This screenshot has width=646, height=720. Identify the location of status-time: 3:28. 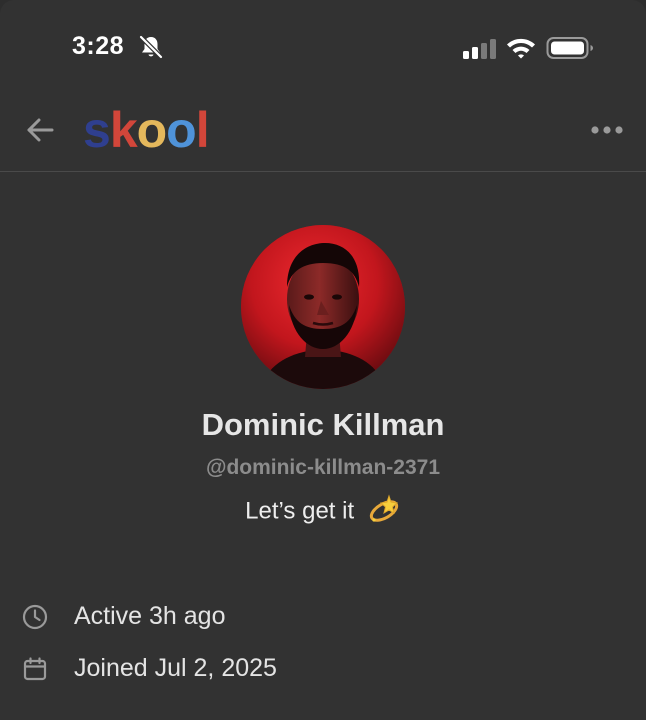
(98, 46).